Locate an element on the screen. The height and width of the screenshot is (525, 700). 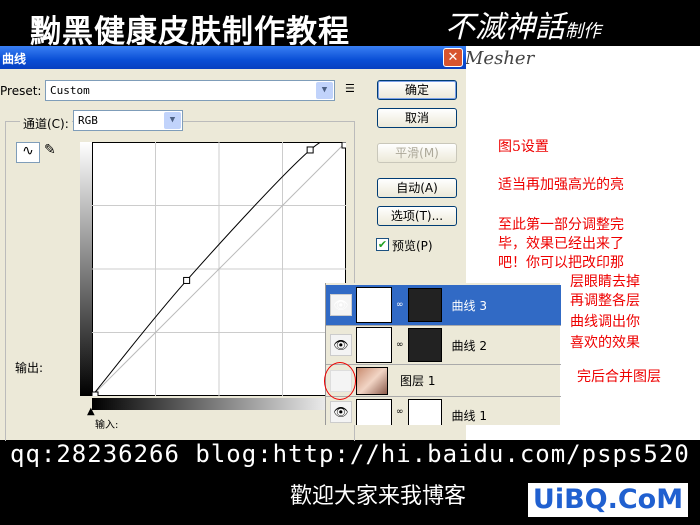
note: 喜欢的效果 is located at coordinates (605, 343).